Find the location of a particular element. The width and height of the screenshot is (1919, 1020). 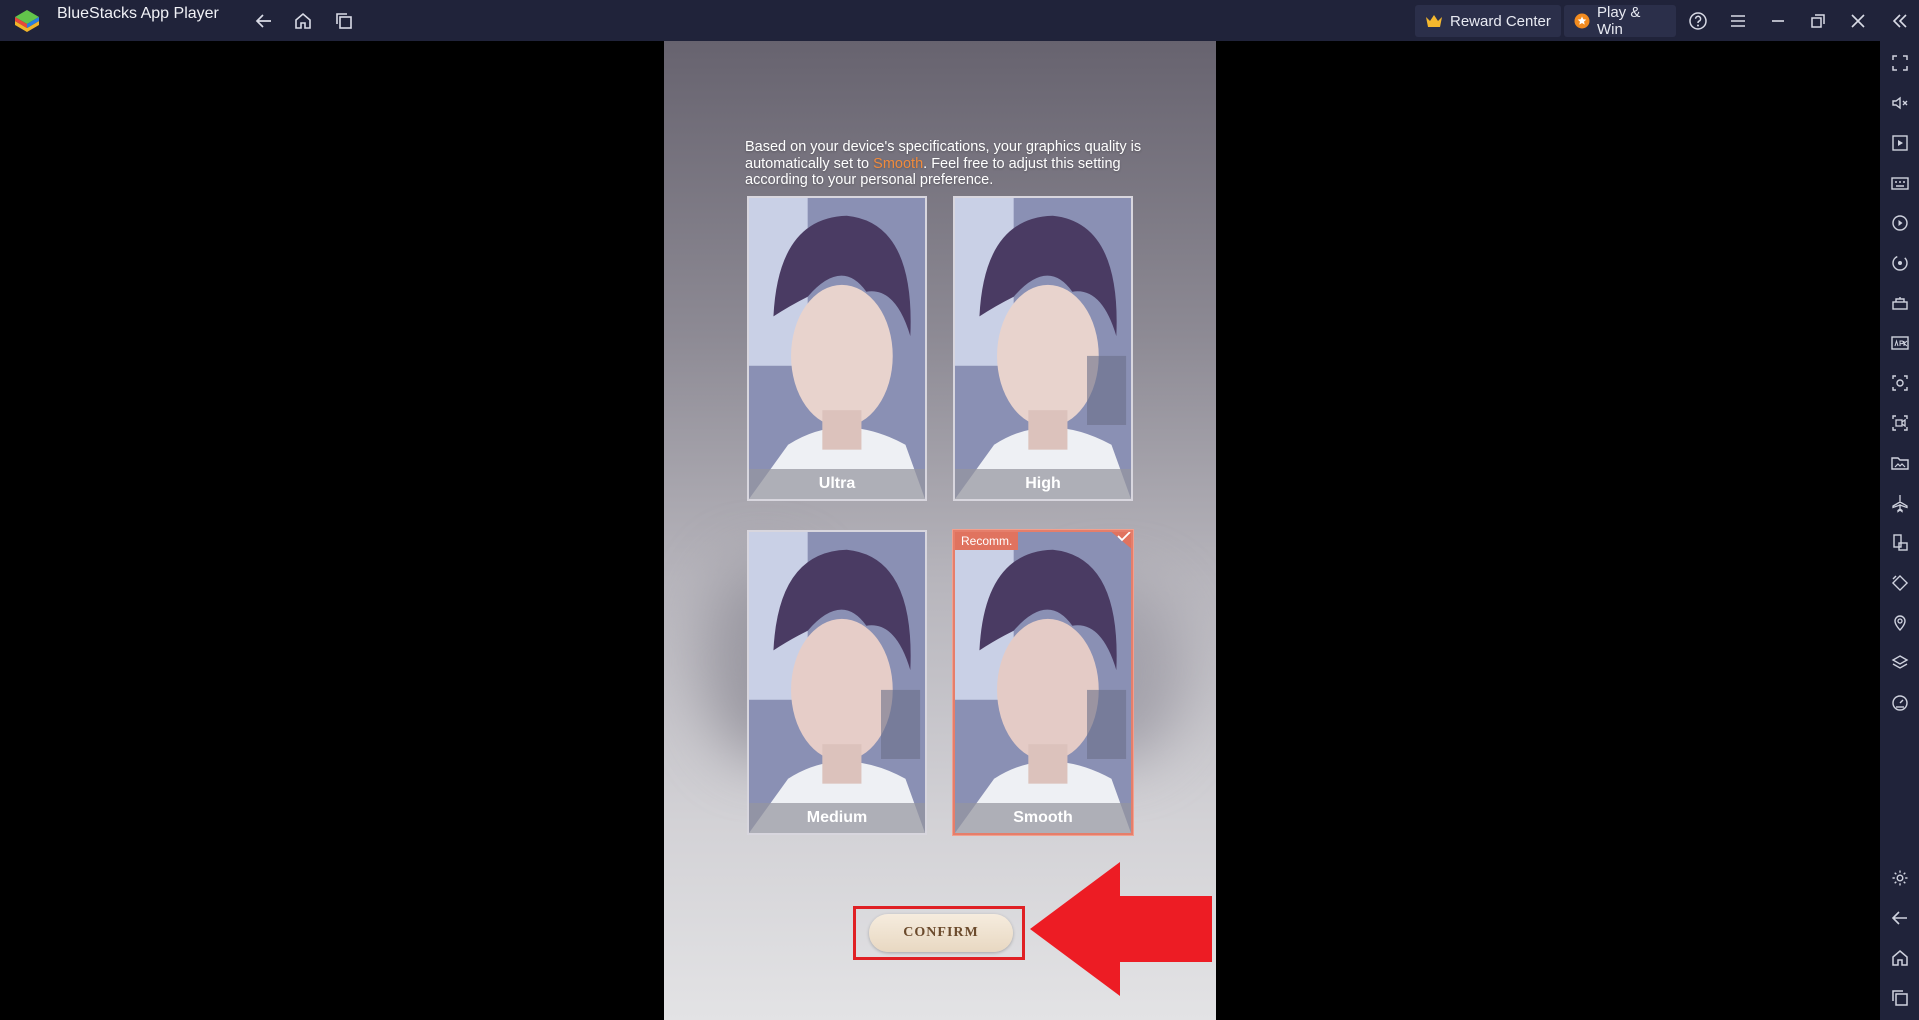

apk-install-button is located at coordinates (1900, 343).